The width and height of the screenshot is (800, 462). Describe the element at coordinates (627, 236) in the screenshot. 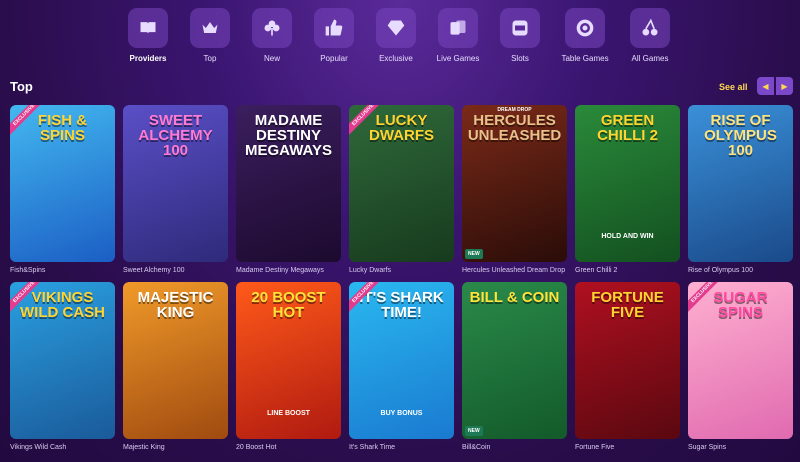

I see `game-subtitle: HOLD AND WIN` at that location.